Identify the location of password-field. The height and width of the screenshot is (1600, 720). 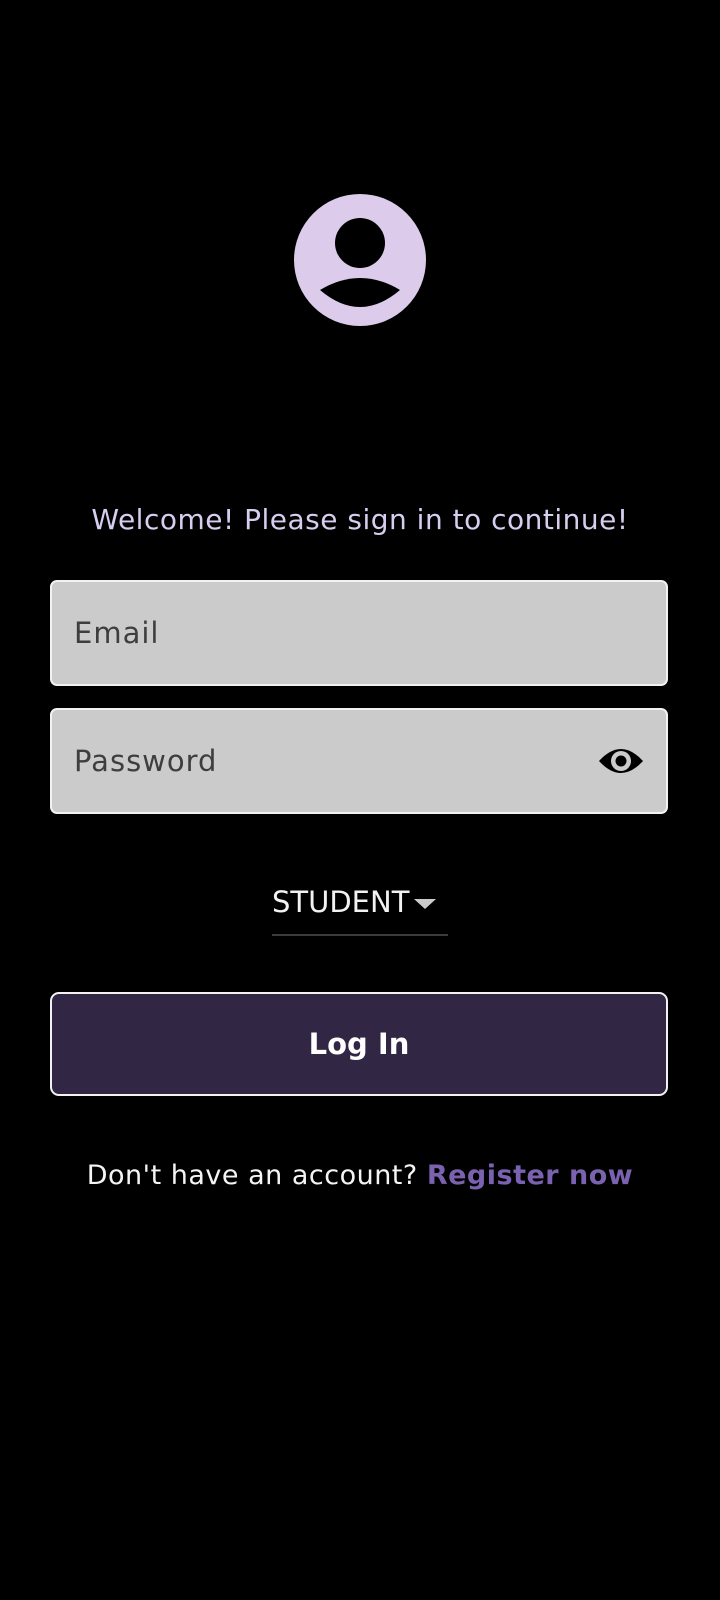
(359, 761).